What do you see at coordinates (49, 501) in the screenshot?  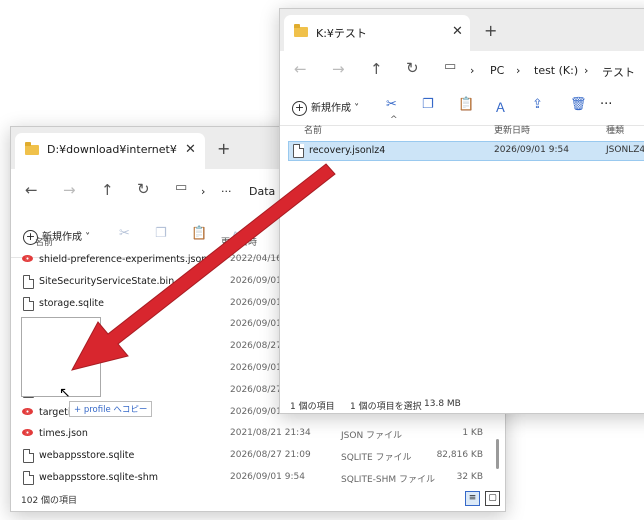 I see `status-item-count: 102 個の項目` at bounding box center [49, 501].